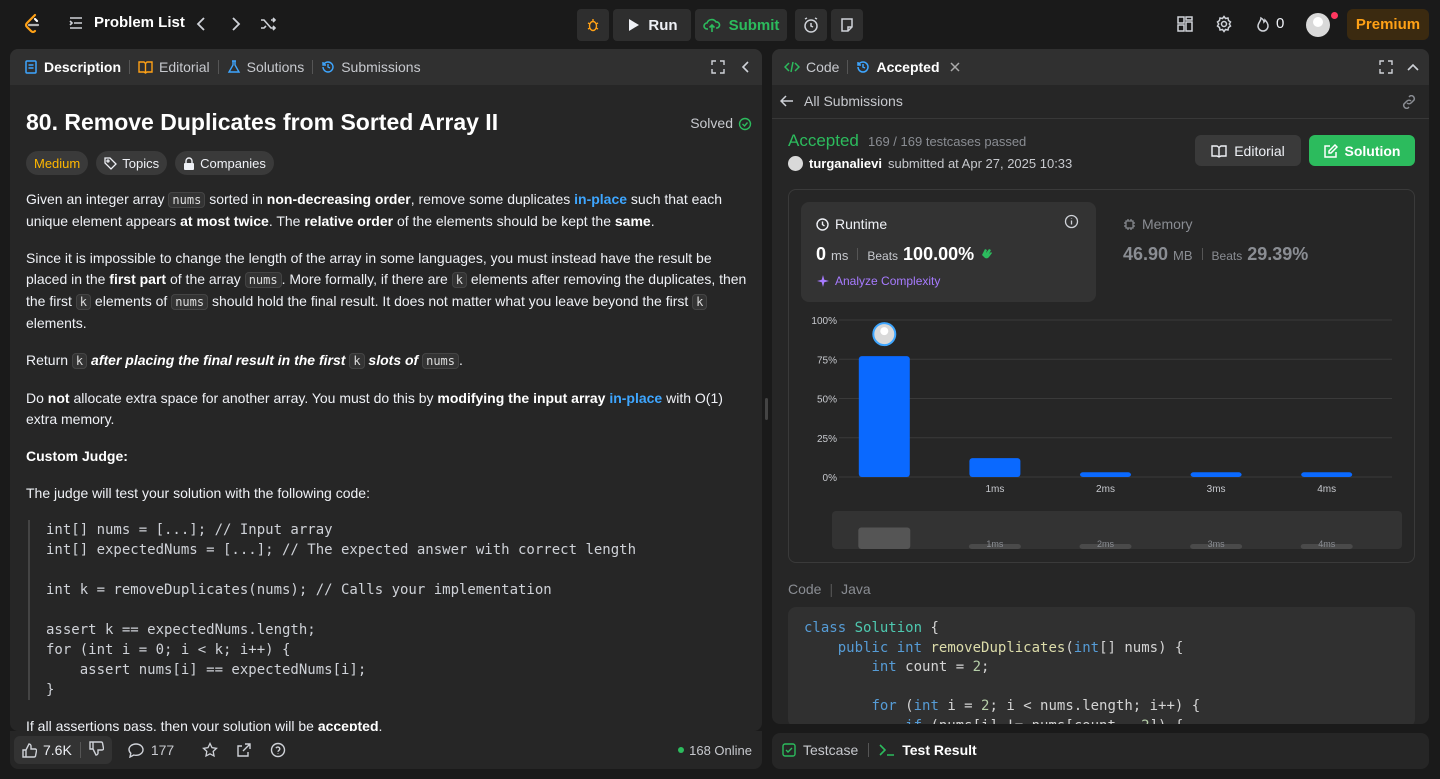  I want to click on thumbs-down-icon, so click(97, 748).